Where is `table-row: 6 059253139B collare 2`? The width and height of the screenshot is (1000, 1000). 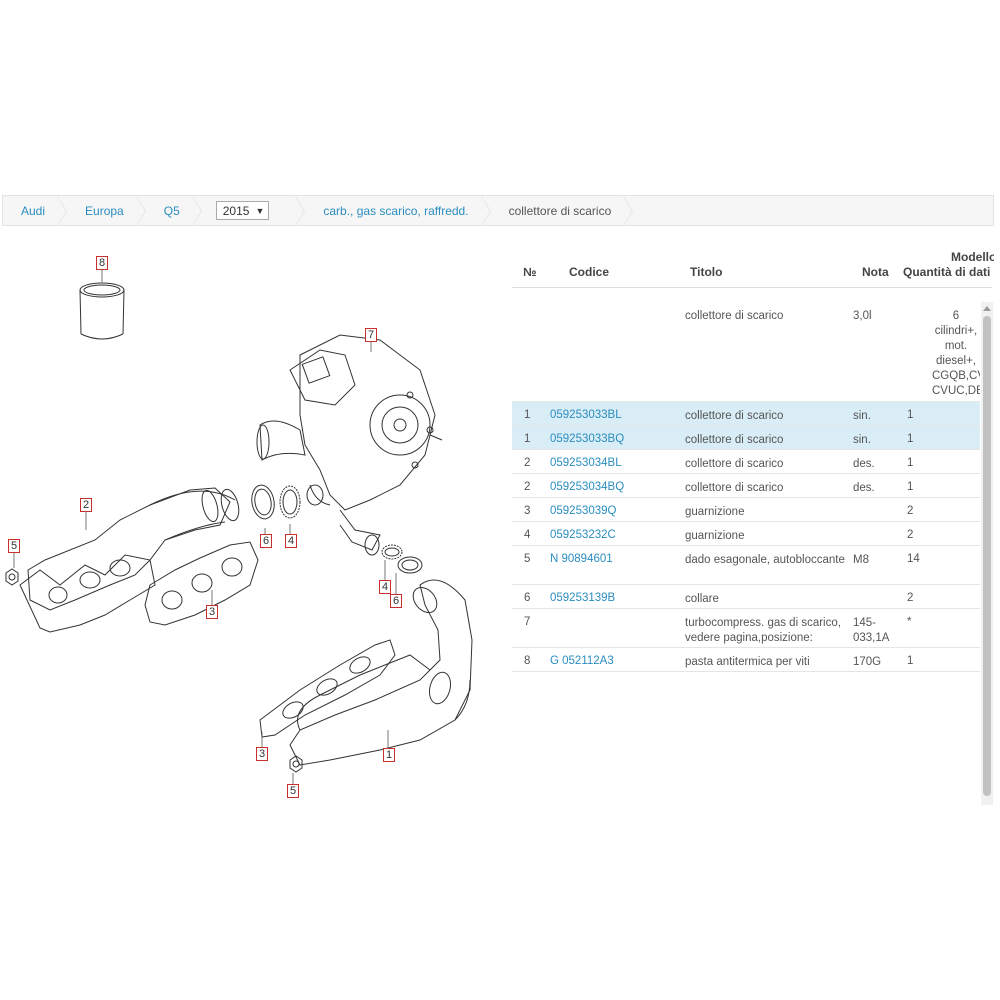 table-row: 6 059253139B collare 2 is located at coordinates (746, 597).